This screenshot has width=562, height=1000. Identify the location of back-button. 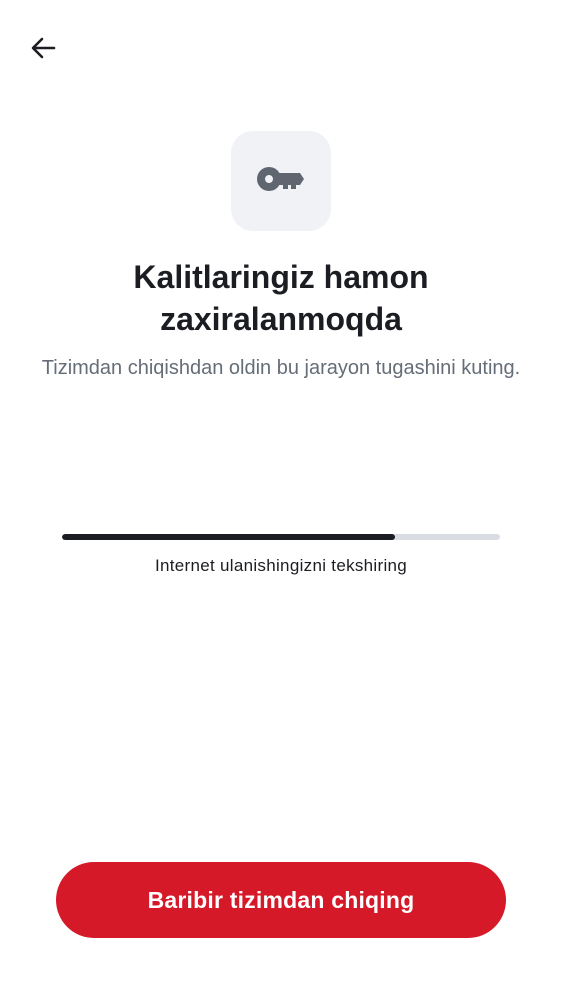
(43, 50).